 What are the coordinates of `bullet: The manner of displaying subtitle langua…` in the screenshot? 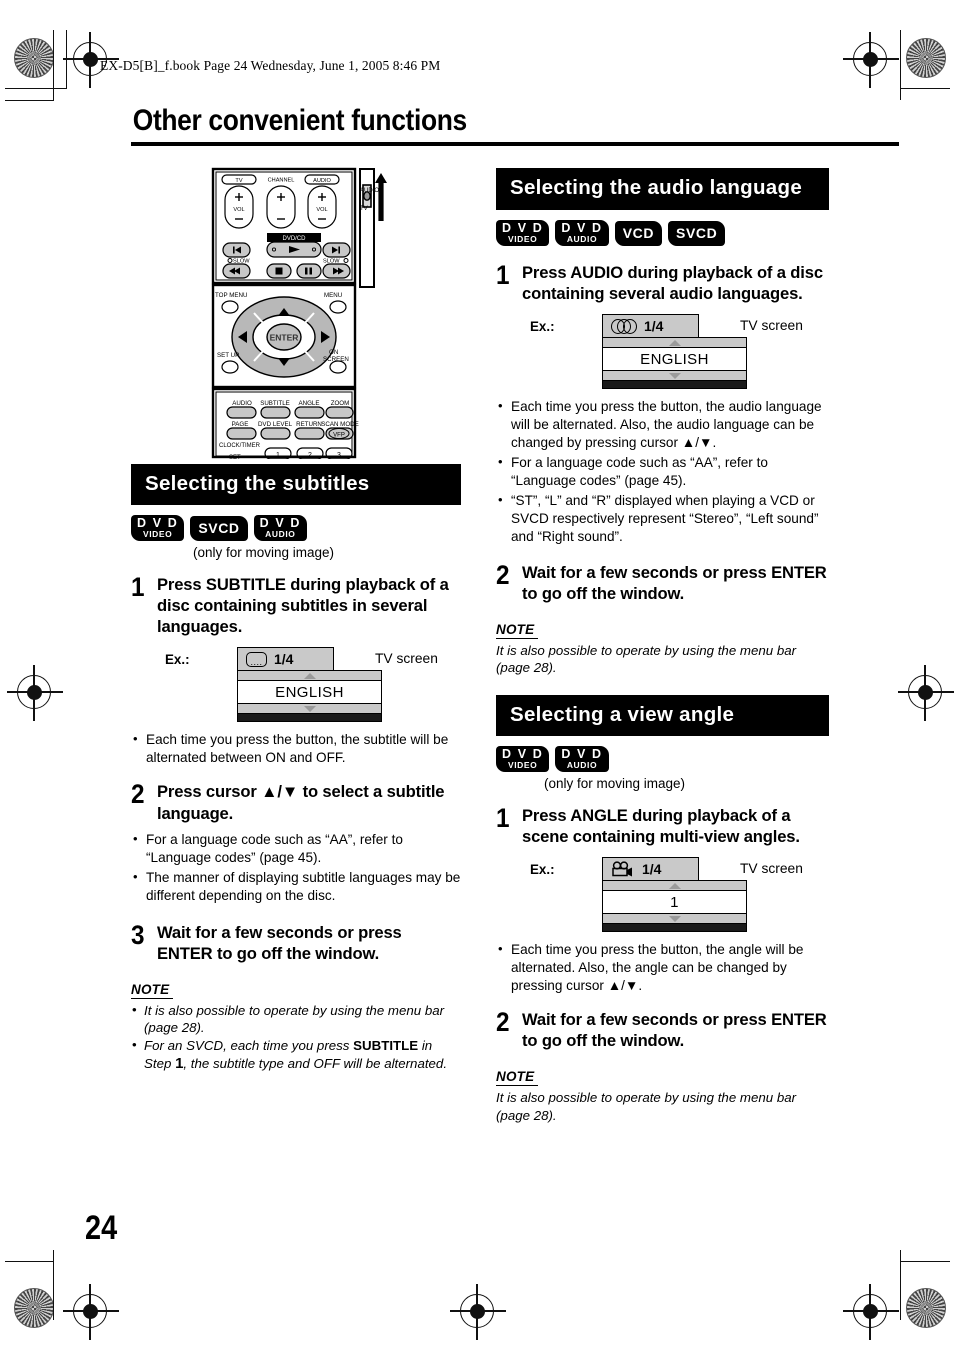 It's located at (296, 886).